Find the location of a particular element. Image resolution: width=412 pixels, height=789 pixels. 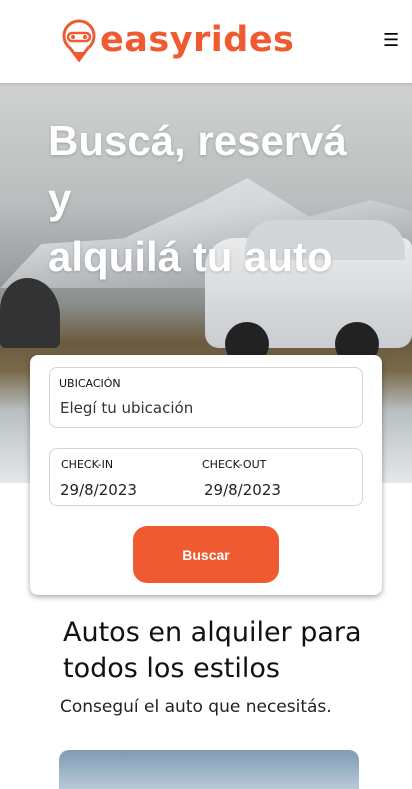

header: easyrides ☰ is located at coordinates (206, 41).